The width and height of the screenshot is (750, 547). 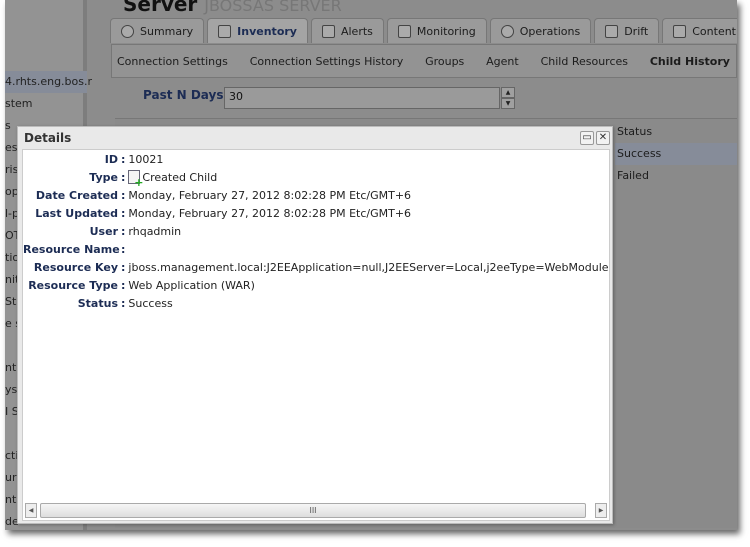 I want to click on field-label: Status, so click(x=97, y=303).